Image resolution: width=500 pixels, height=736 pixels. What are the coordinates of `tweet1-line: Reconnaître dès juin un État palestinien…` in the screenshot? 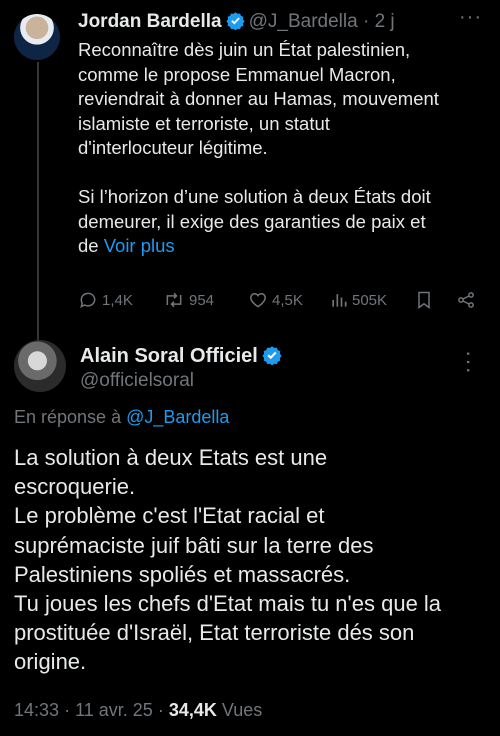 It's located at (244, 49).